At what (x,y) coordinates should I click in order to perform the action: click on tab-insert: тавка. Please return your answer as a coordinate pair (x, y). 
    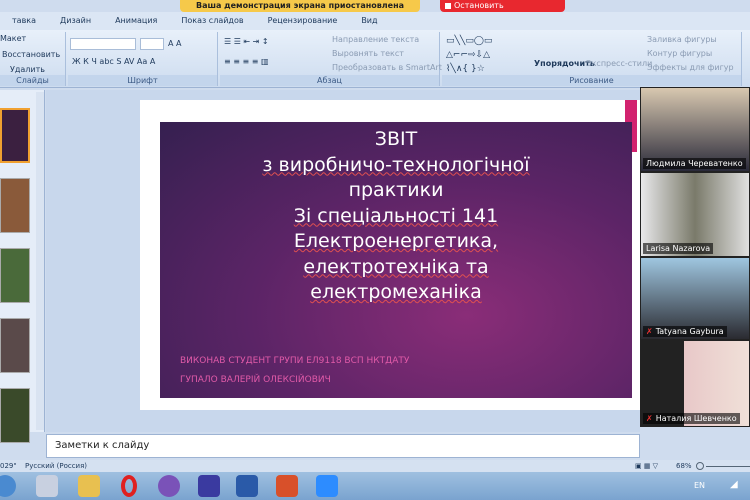
    Looking at the image, I should click on (24, 21).